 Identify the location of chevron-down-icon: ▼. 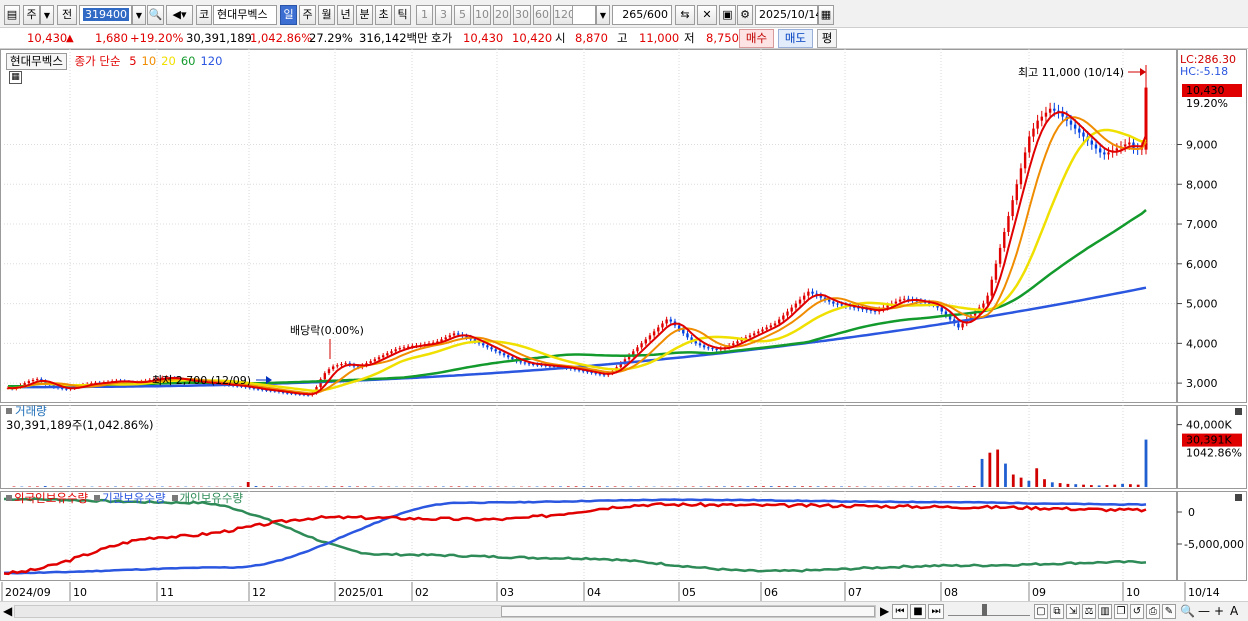
(47, 15).